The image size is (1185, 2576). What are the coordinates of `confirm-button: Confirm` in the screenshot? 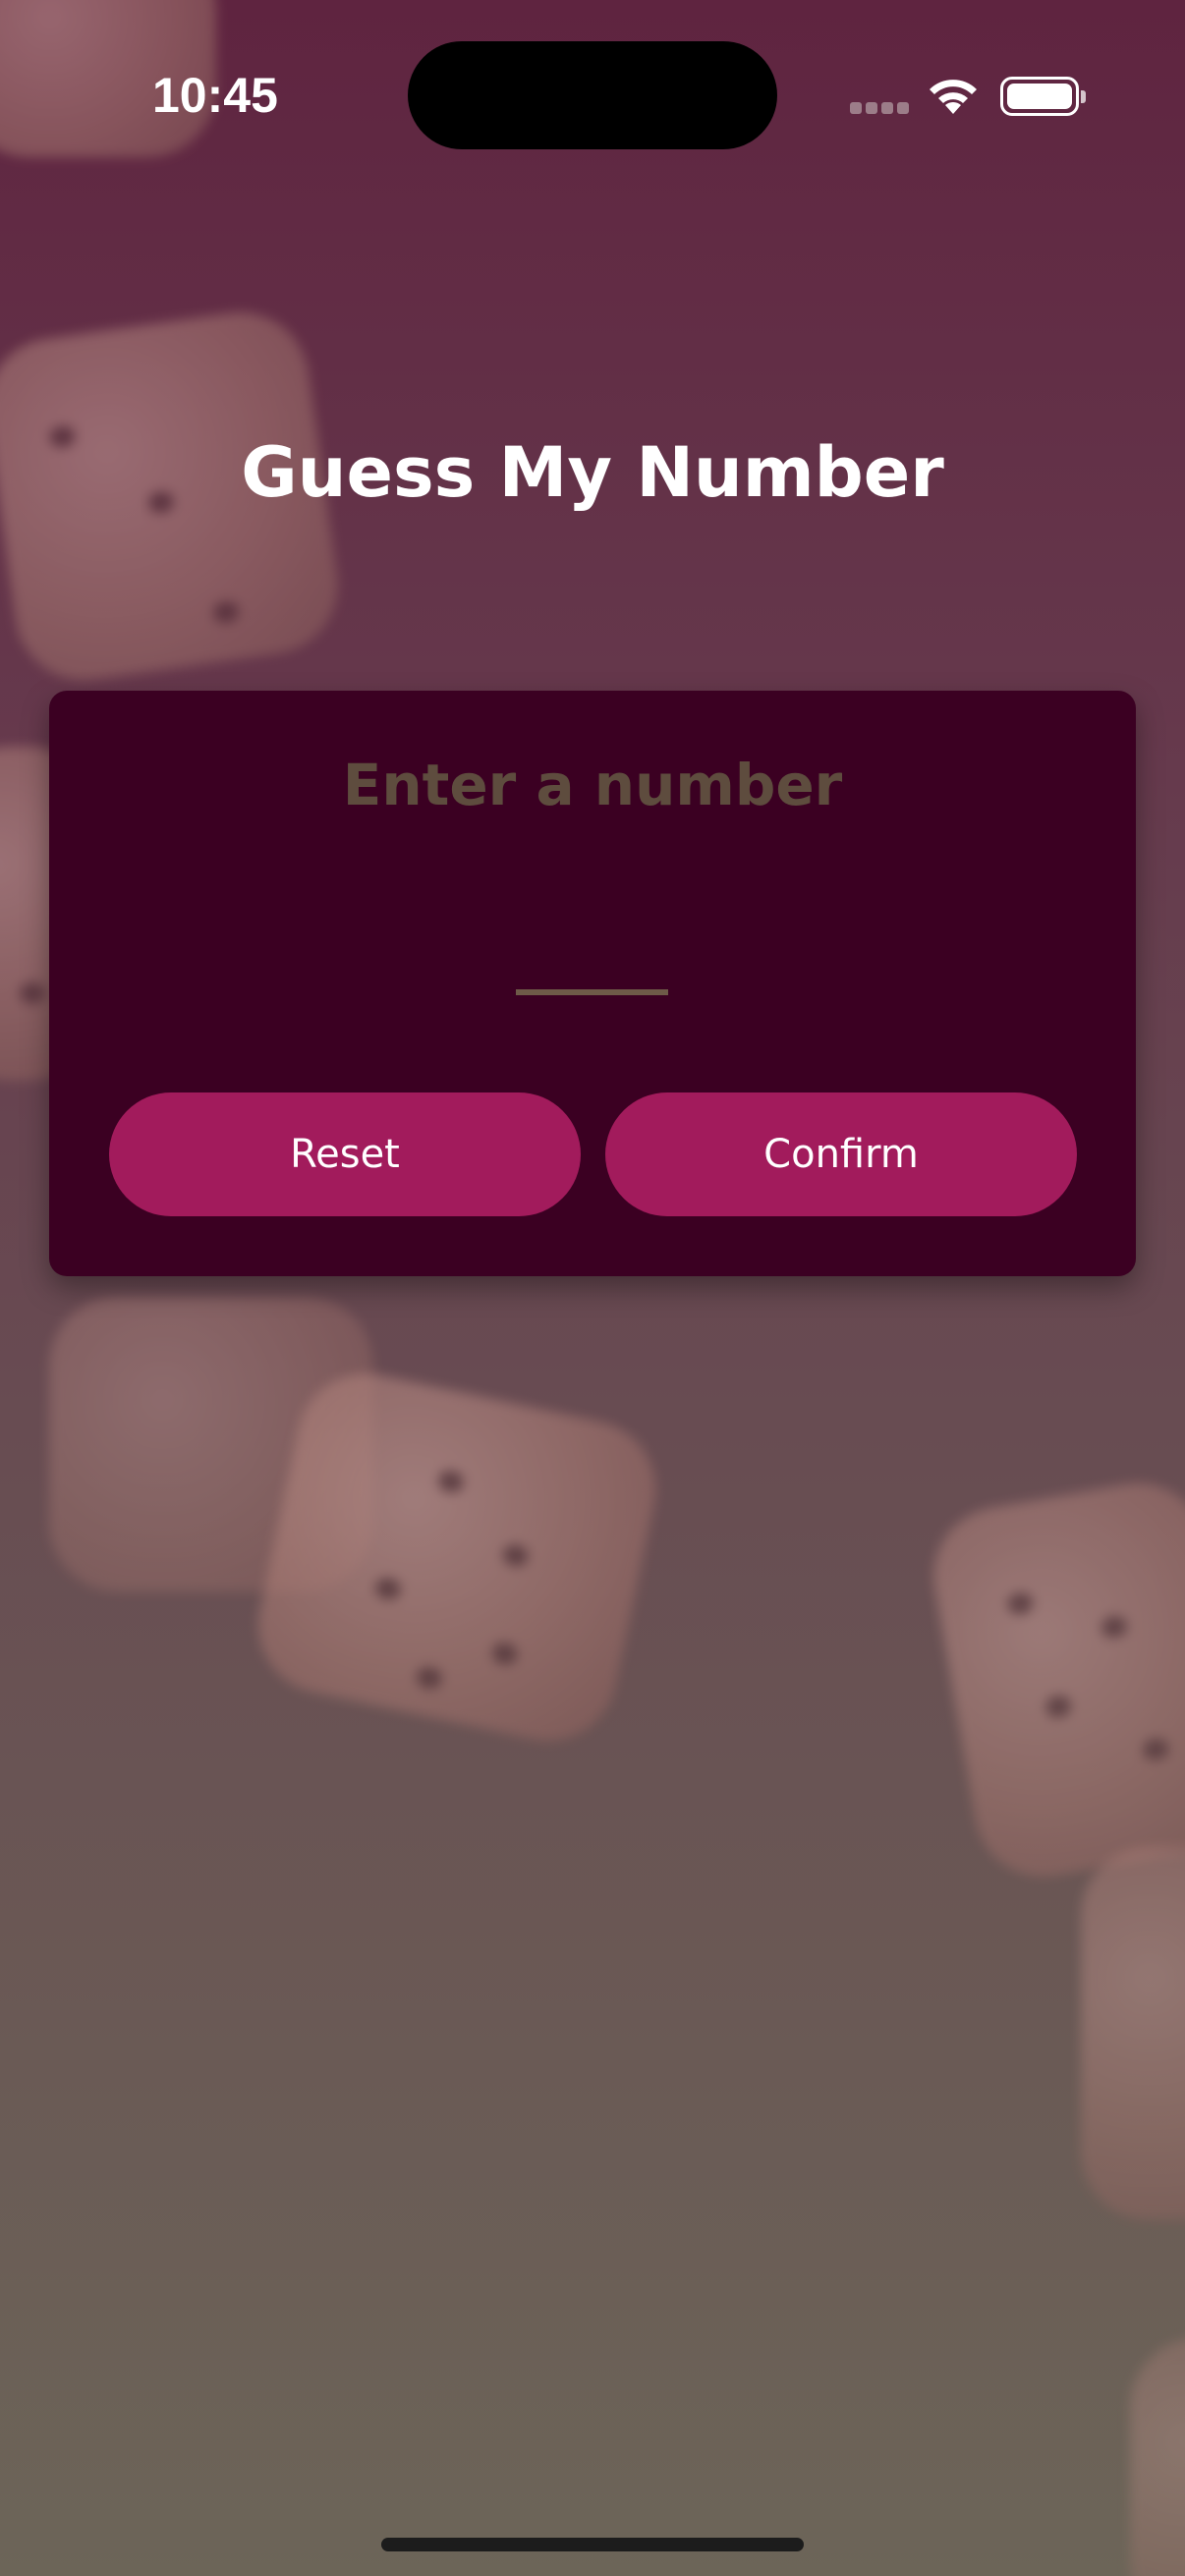 It's located at (841, 1154).